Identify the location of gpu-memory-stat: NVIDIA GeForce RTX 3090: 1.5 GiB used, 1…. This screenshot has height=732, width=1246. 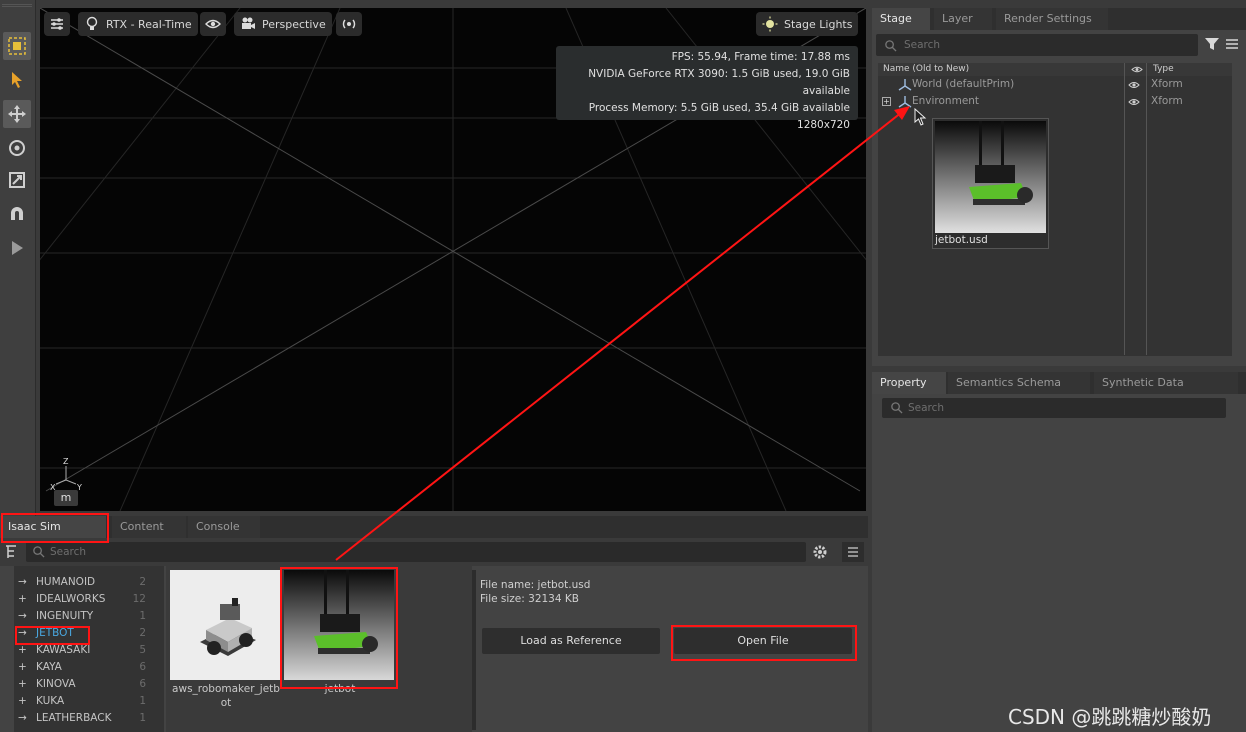
(719, 82).